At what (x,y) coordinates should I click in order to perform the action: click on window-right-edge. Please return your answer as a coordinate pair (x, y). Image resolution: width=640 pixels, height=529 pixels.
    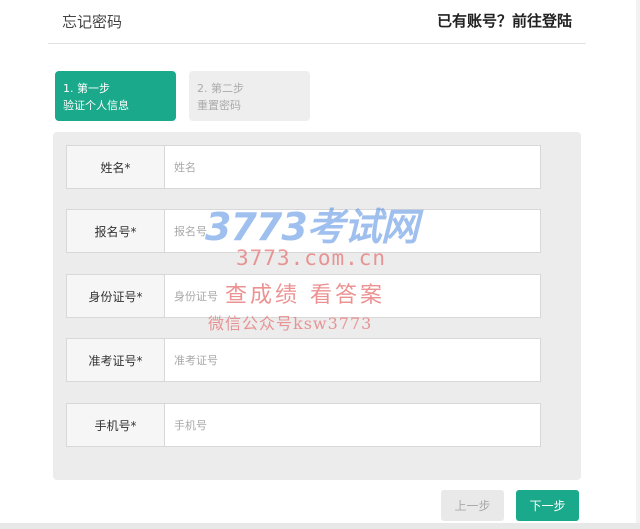
    Looking at the image, I should click on (638, 264).